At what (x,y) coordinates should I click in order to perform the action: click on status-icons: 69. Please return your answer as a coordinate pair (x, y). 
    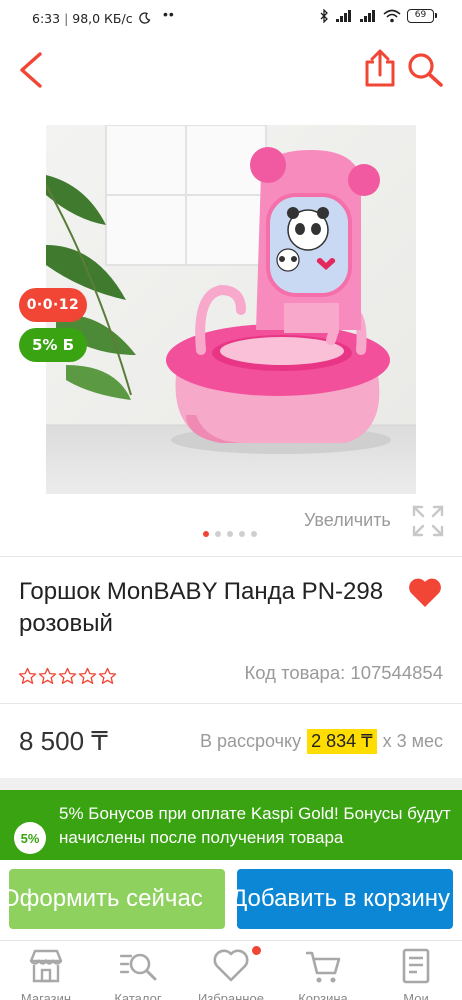
    Looking at the image, I should click on (378, 16).